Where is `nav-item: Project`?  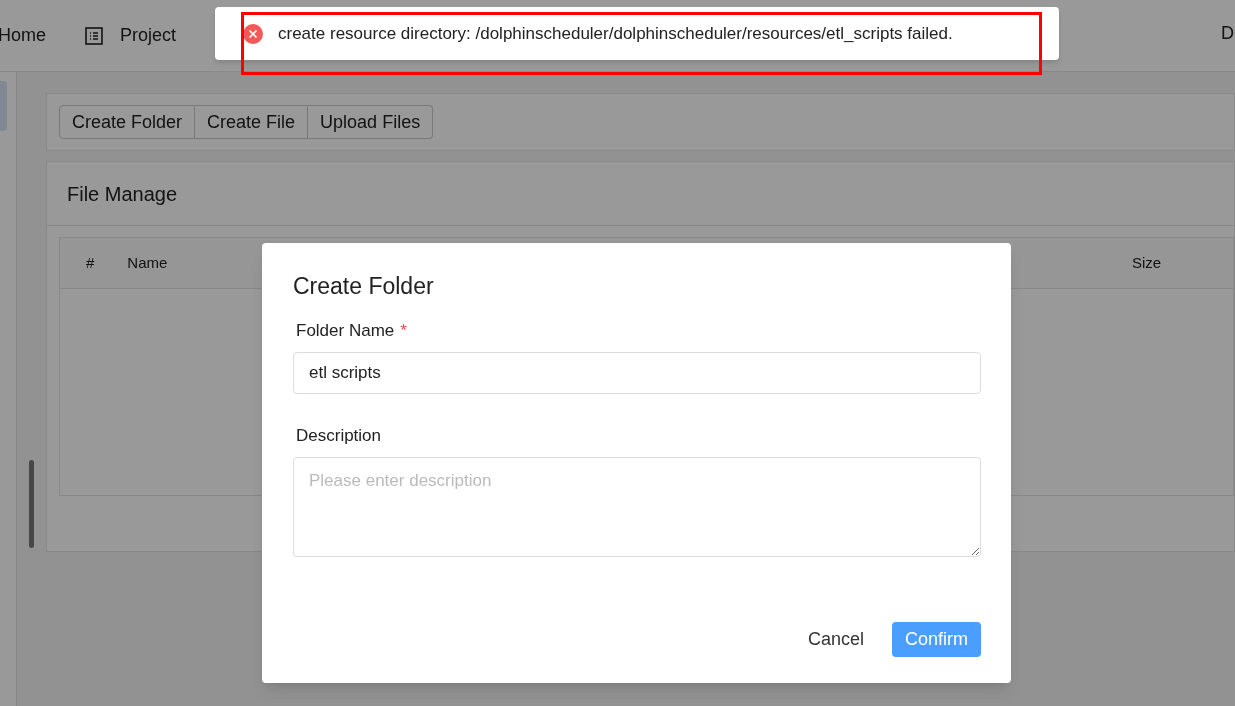
nav-item: Project is located at coordinates (130, 35).